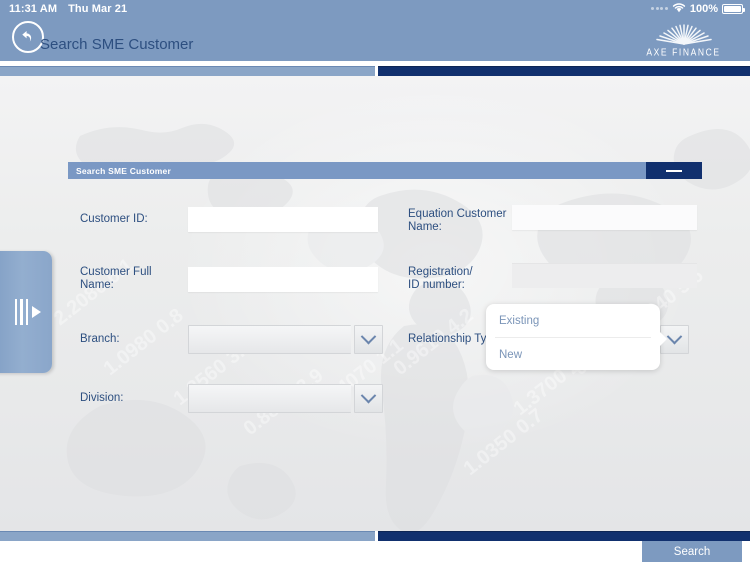 The image size is (750, 562). I want to click on field-customer-full-name: Customer Full Name:, so click(242, 279).